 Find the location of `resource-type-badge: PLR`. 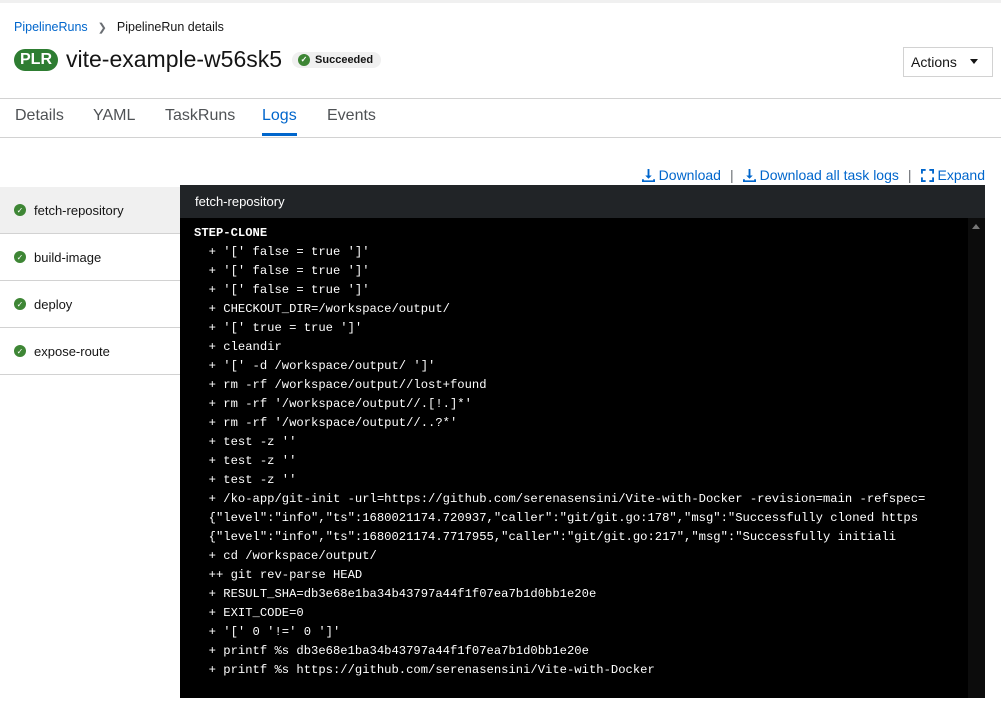

resource-type-badge: PLR is located at coordinates (36, 59).